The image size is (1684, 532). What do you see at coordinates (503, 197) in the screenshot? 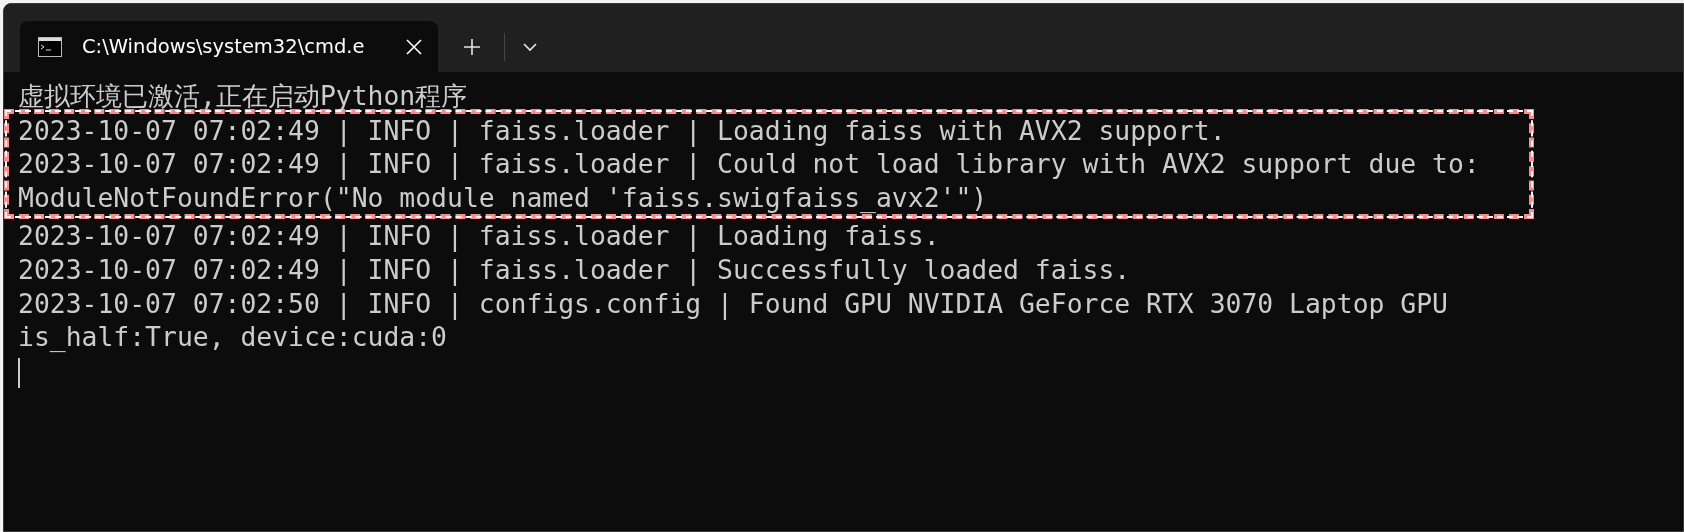
I see `terminal-line: ModuleNotFoundError("No module named 'faiss.swigfaiss_avx2'")` at bounding box center [503, 197].